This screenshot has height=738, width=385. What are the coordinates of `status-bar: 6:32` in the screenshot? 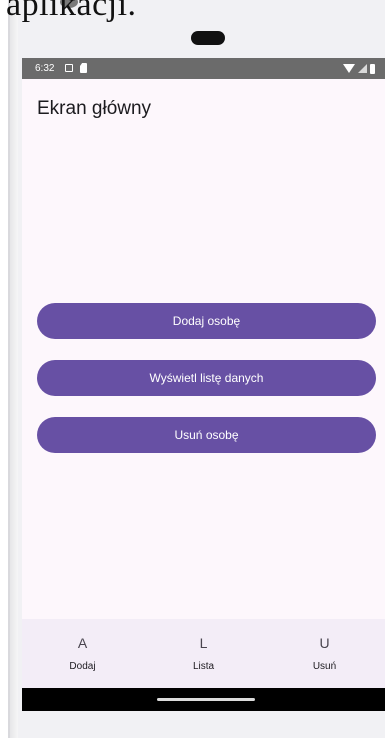 It's located at (203, 68).